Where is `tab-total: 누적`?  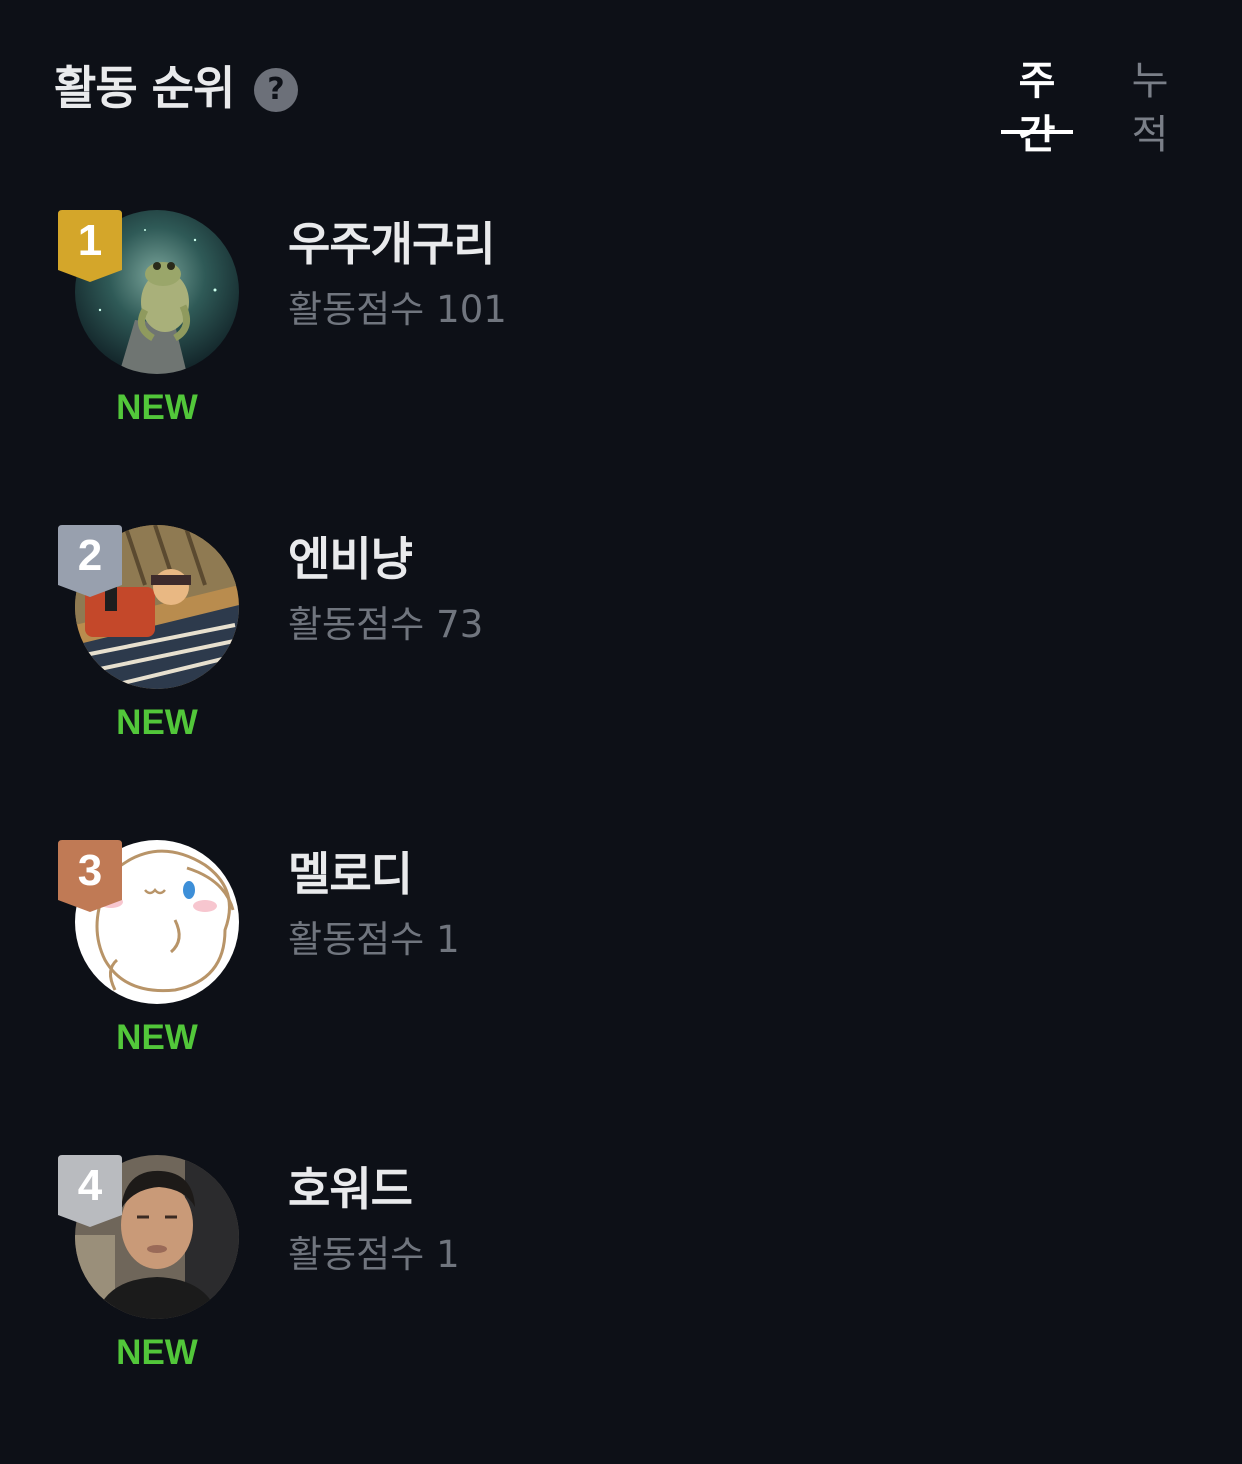 tab-total: 누적 is located at coordinates (1150, 108).